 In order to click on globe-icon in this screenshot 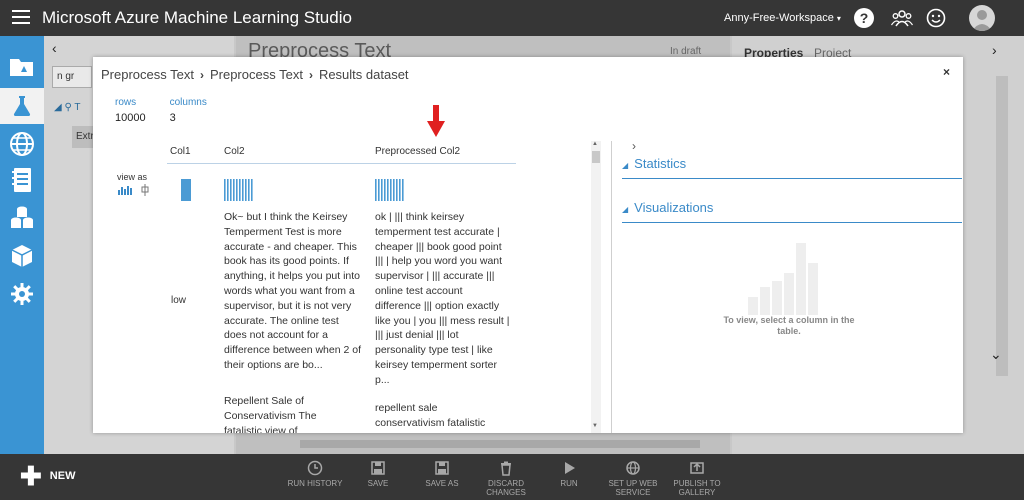, I will do `click(22, 144)`.